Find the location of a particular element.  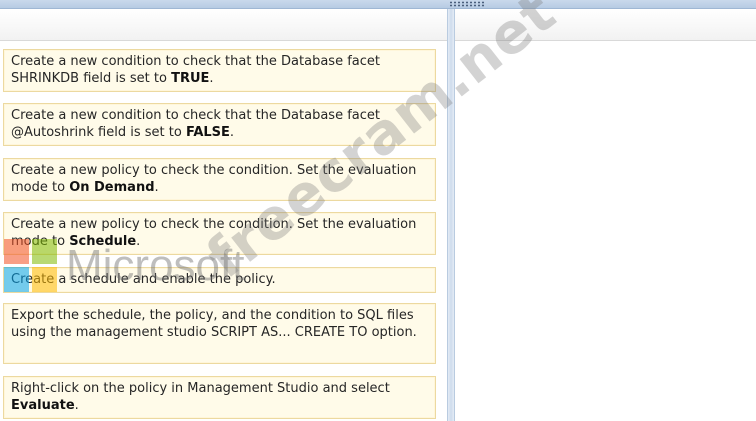

option-emphasis: TRUE is located at coordinates (190, 78).